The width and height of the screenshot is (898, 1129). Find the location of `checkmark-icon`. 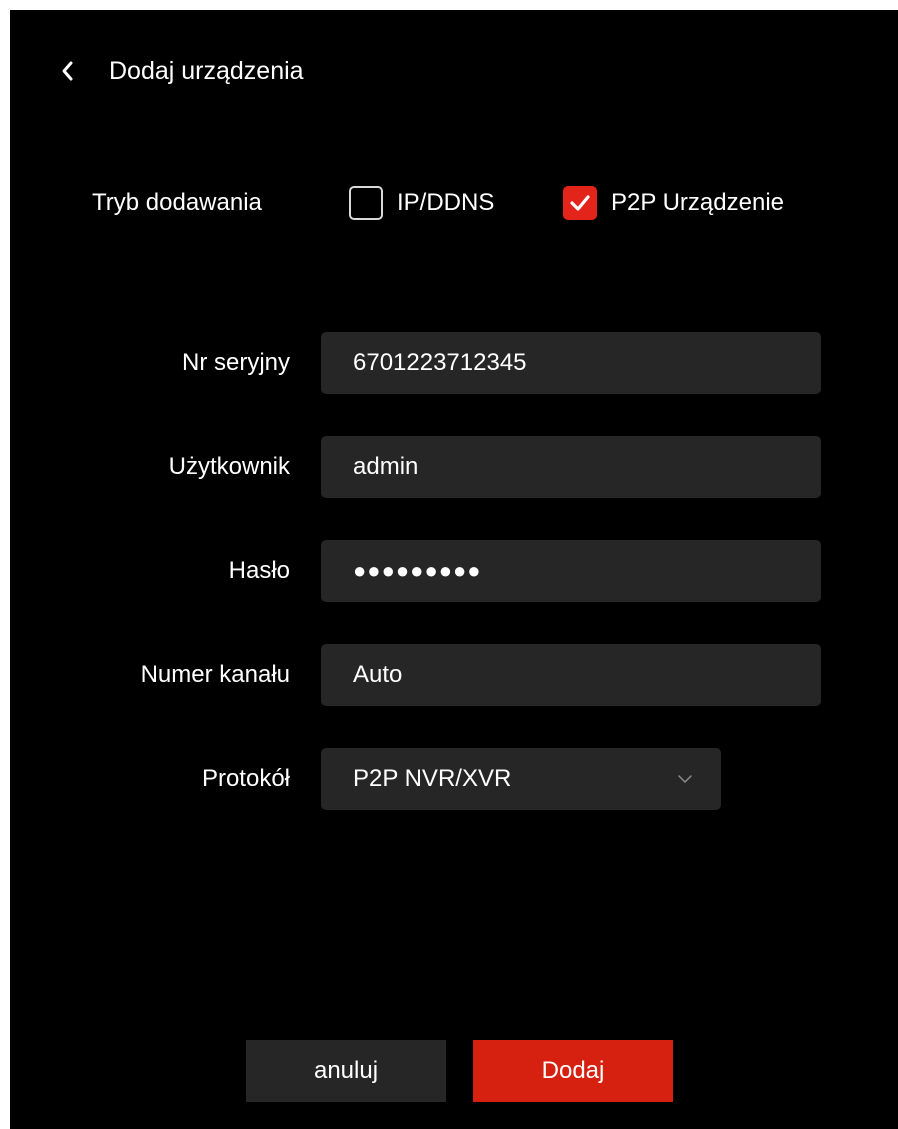

checkmark-icon is located at coordinates (580, 203).